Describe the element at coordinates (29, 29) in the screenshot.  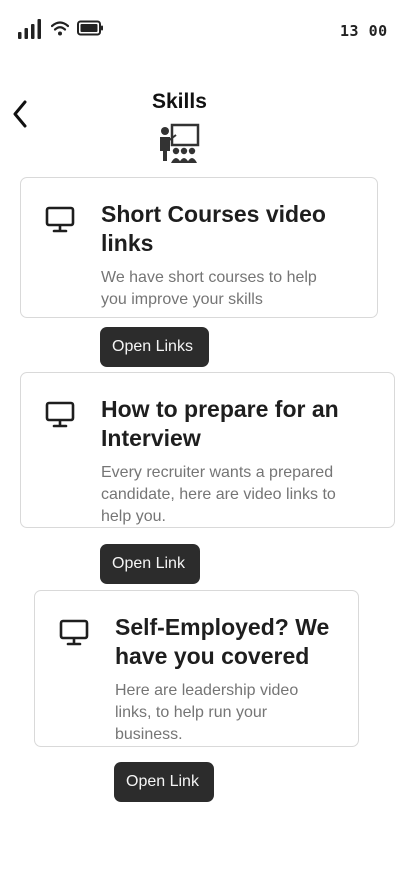
I see `signal-icon` at that location.